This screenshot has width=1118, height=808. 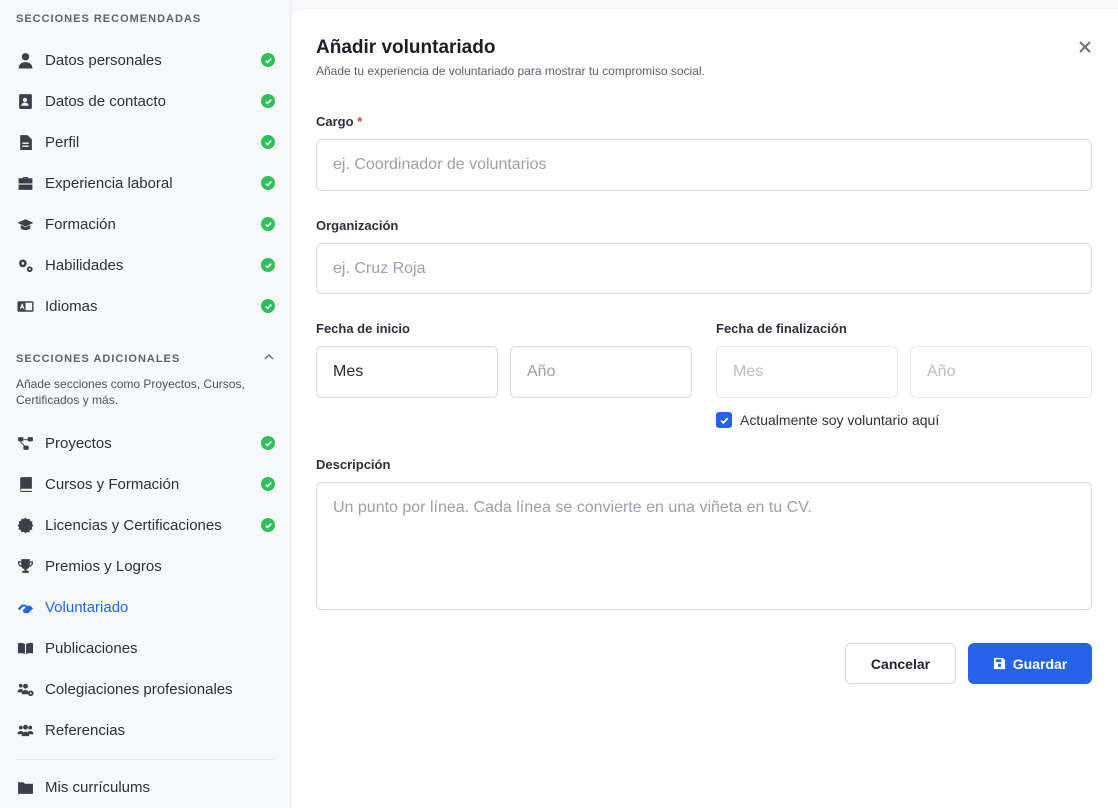 What do you see at coordinates (840, 420) in the screenshot?
I see `current-volunteer-label: Actualmente soy voluntario aquí` at bounding box center [840, 420].